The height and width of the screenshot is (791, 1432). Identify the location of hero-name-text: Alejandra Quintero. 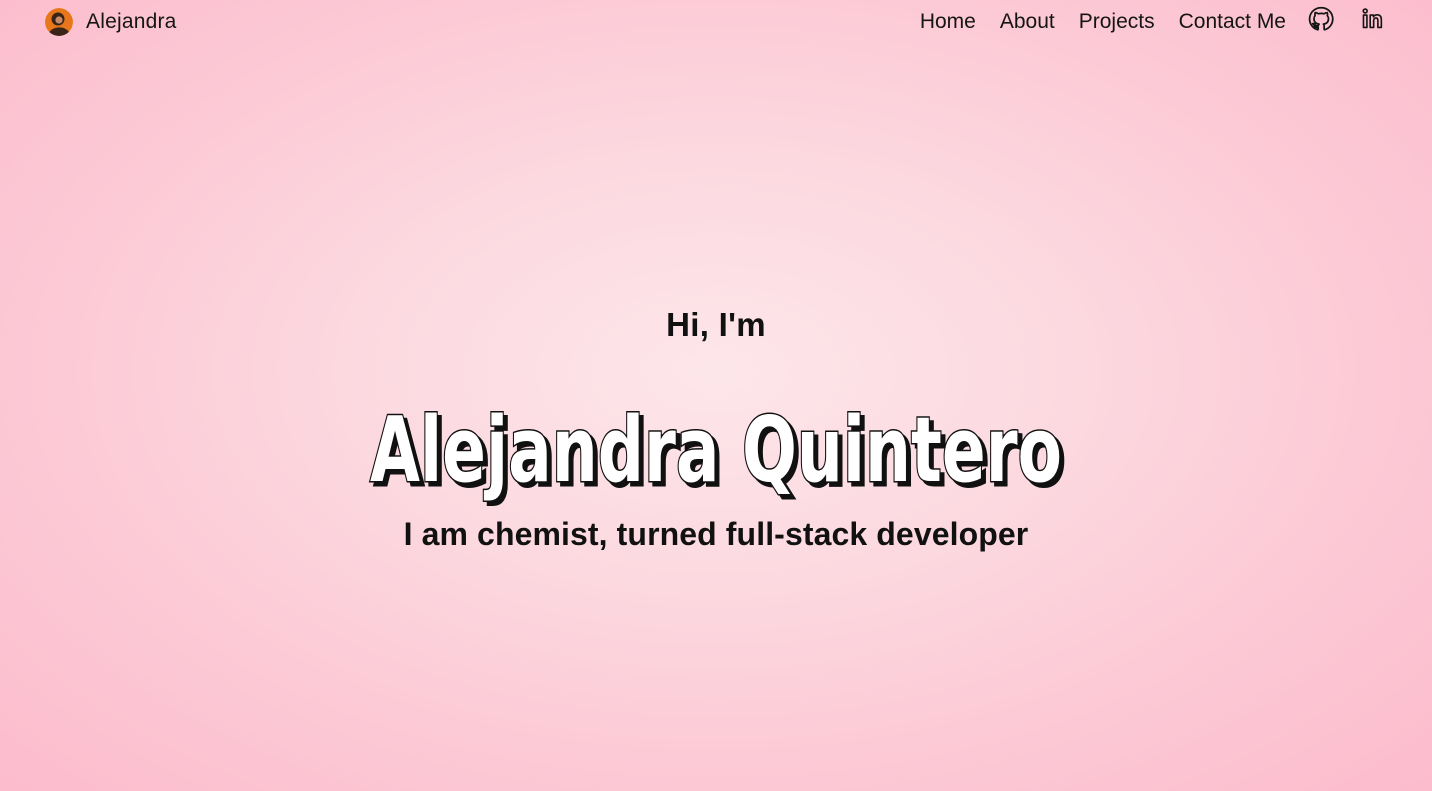
(716, 450).